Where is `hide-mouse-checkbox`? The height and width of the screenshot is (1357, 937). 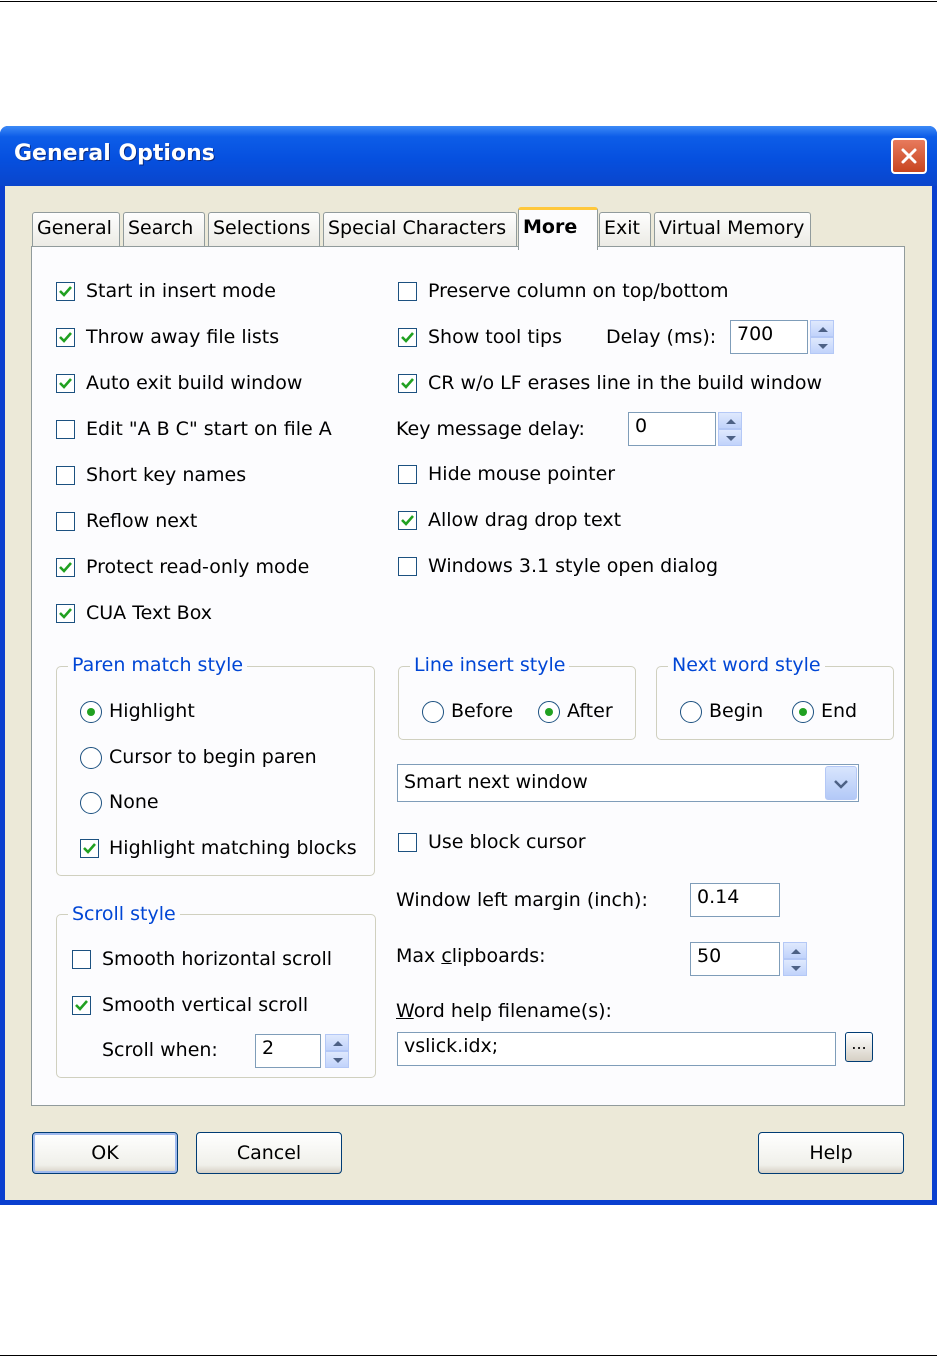
hide-mouse-checkbox is located at coordinates (407, 474).